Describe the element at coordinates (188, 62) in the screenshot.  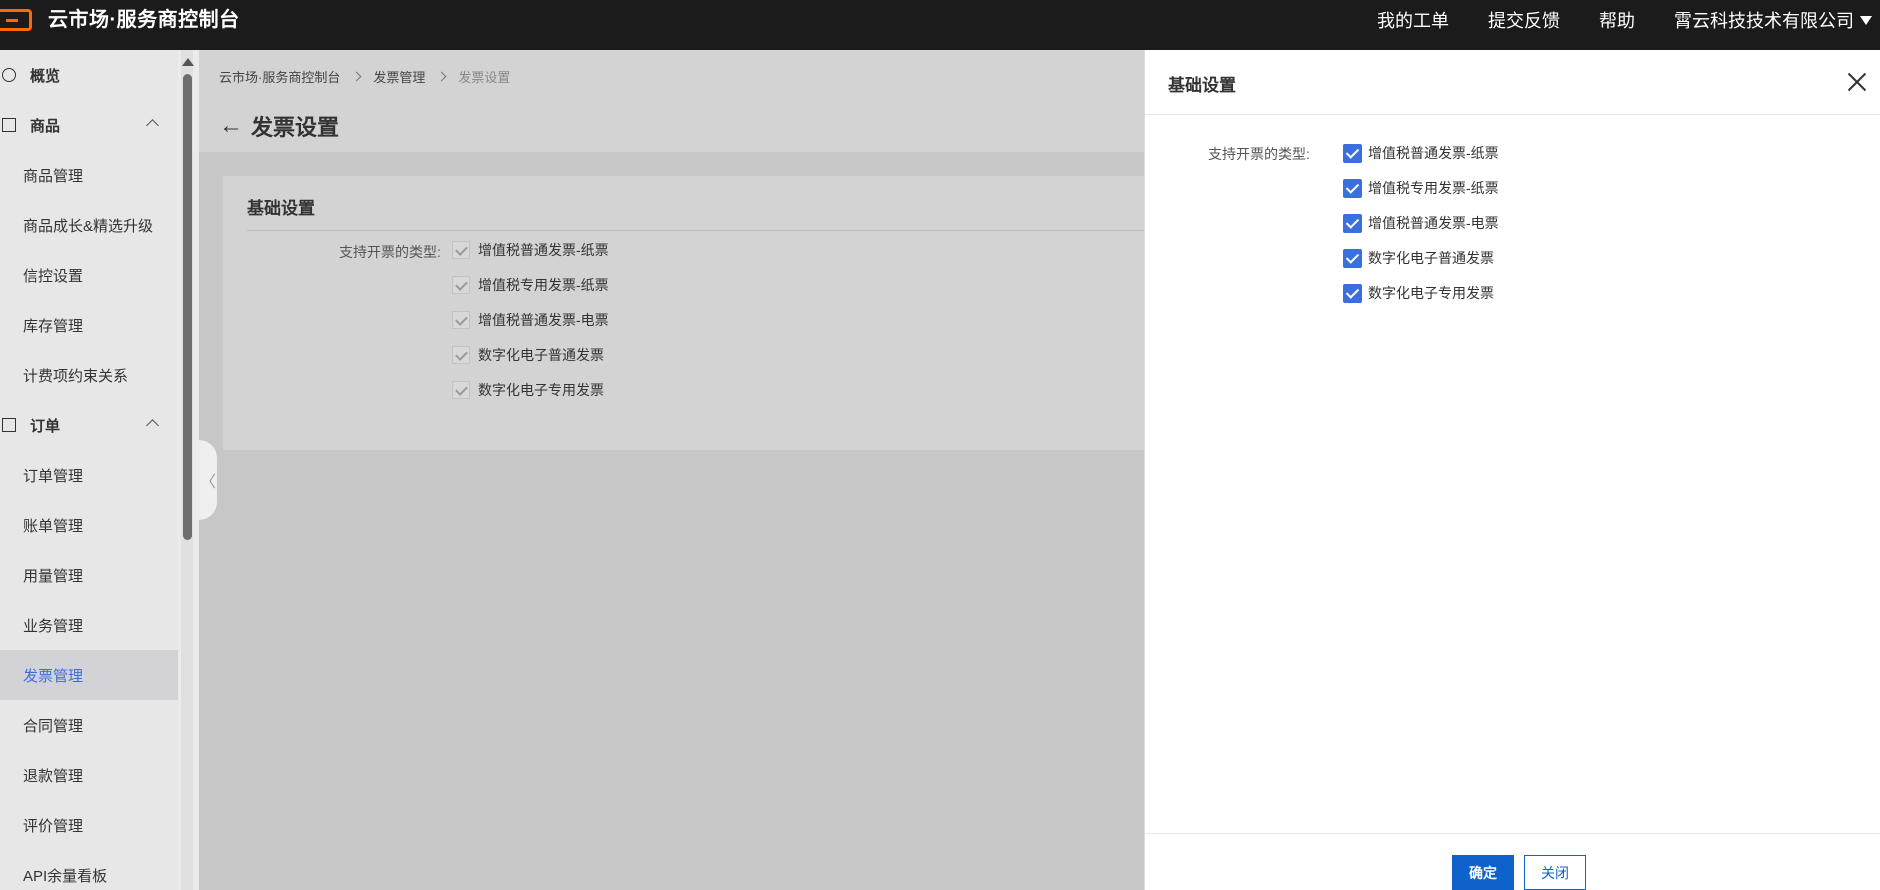
I see `scroll-up-arrow-icon` at that location.